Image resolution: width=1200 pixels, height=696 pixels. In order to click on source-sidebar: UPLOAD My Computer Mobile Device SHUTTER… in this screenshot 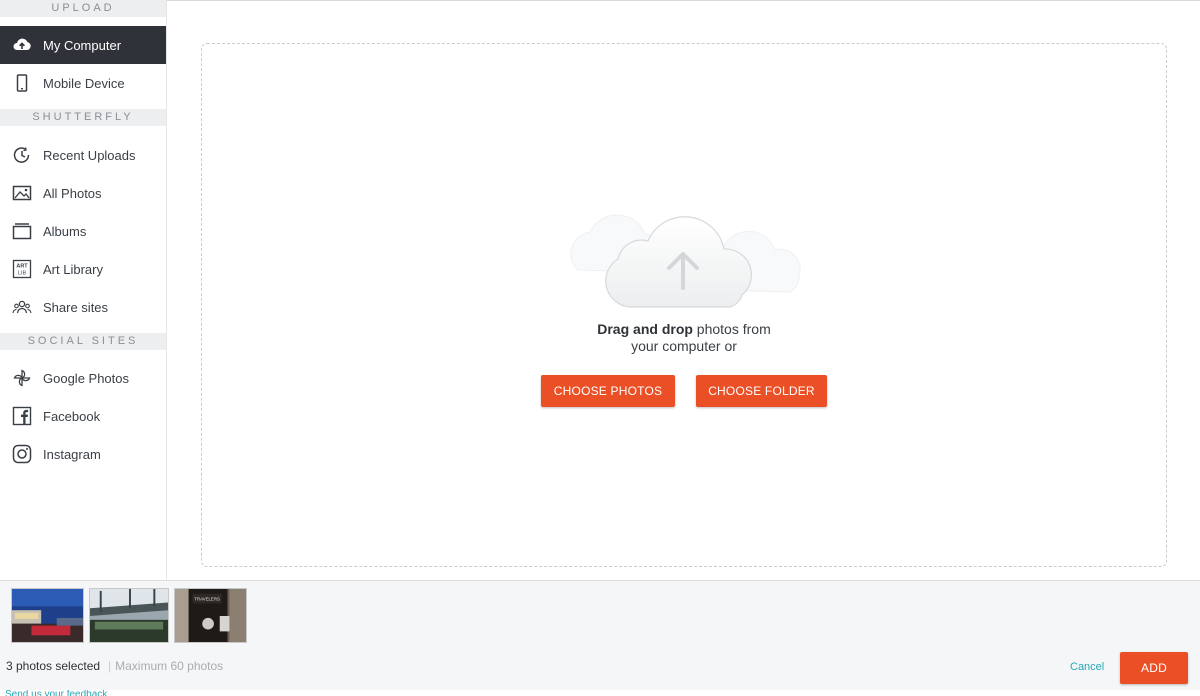, I will do `click(83, 290)`.